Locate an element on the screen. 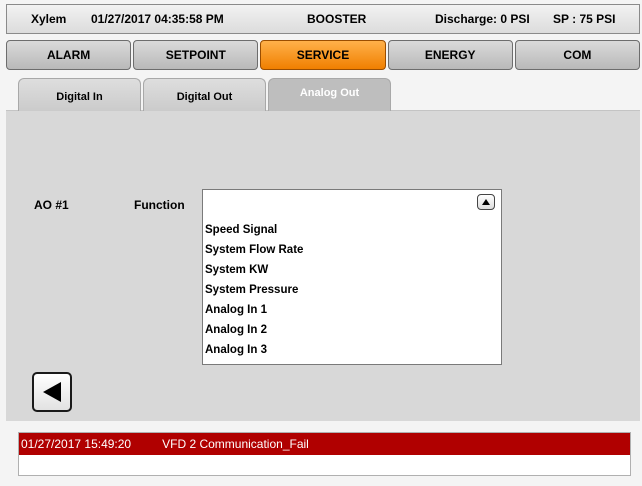  subtab-analog-out: Analog Out is located at coordinates (329, 94).